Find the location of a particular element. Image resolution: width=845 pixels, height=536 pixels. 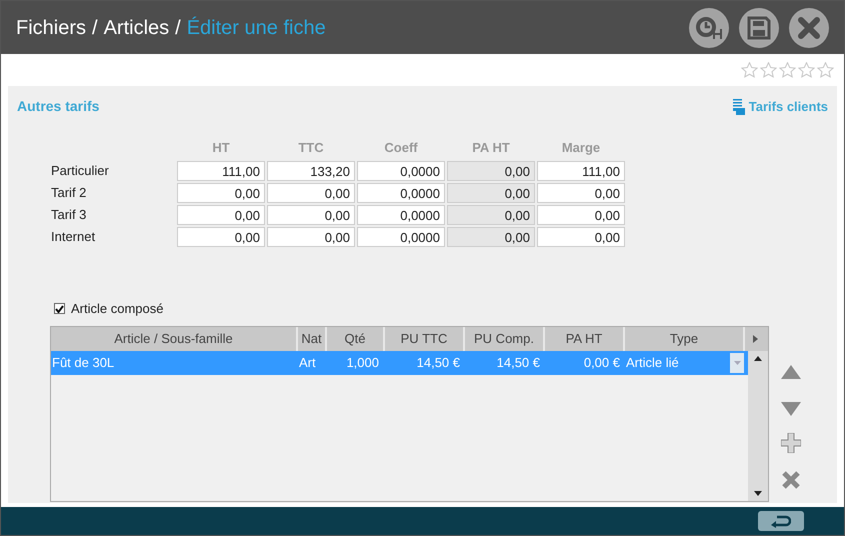

scroll-up-icon is located at coordinates (758, 358).